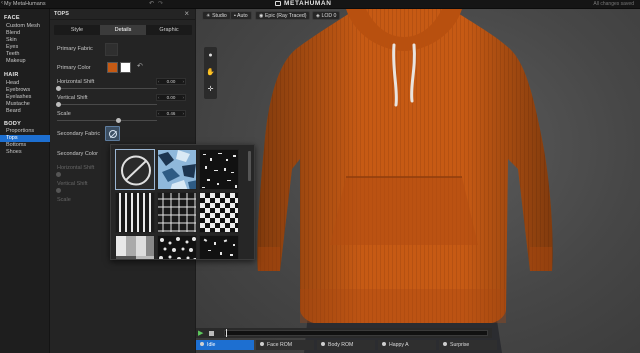 The width and height of the screenshot is (640, 353). Describe the element at coordinates (28, 97) in the screenshot. I see `nav-item-eyelashes: Eyelashes` at that location.